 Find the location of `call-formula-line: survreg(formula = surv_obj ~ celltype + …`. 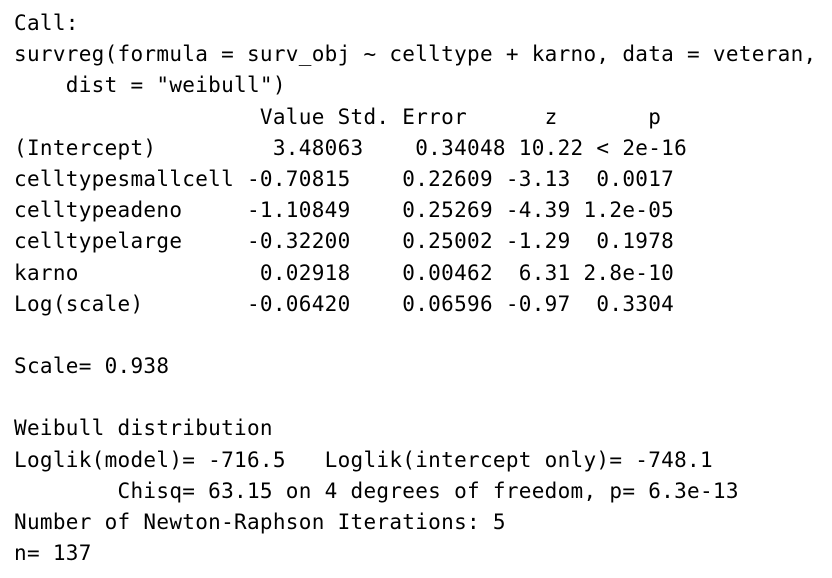

call-formula-line: survreg(formula = surv_obj ~ celltype + … is located at coordinates (415, 54).